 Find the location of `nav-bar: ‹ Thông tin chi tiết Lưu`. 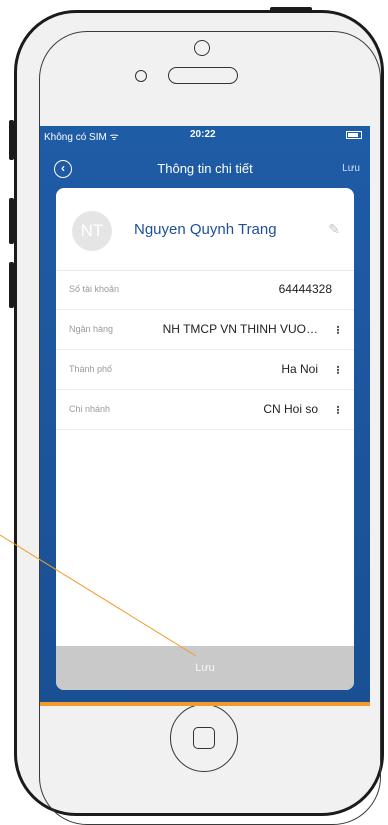

nav-bar: ‹ Thông tin chi tiết Lưu is located at coordinates (205, 169).